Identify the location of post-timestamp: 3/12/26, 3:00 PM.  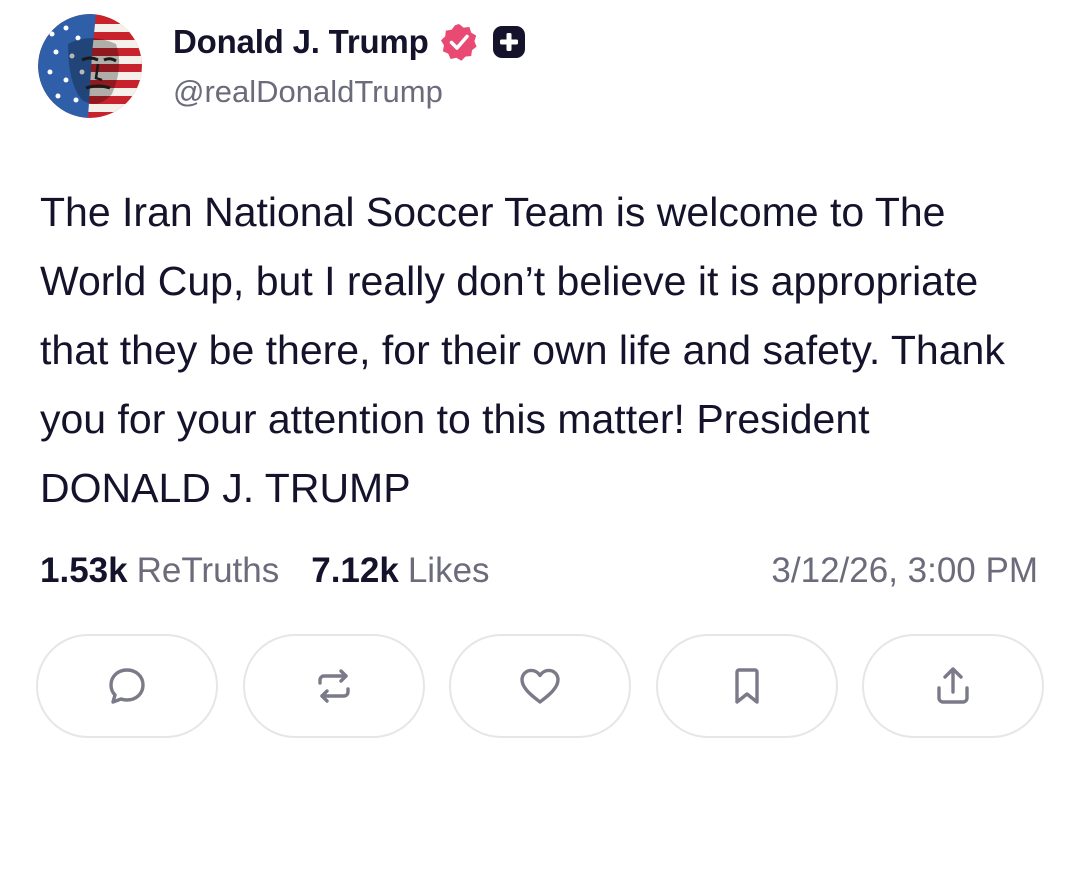
(904, 571).